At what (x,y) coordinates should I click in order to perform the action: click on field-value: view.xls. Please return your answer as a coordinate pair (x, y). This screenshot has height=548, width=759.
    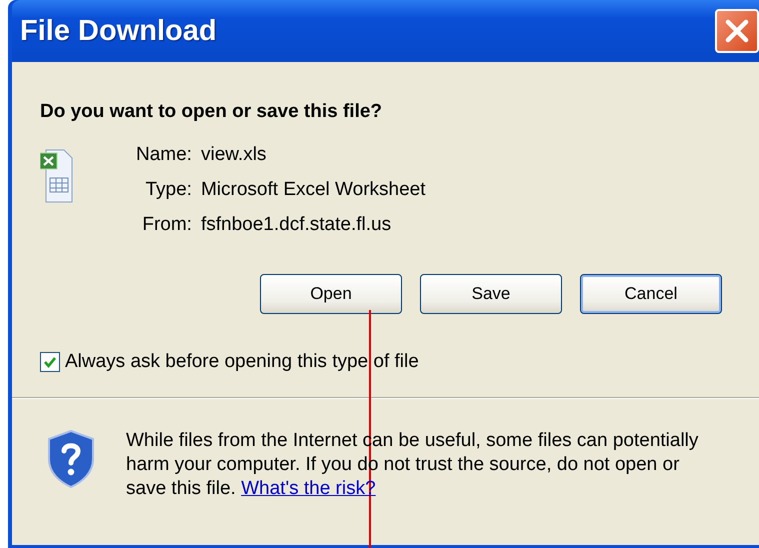
    Looking at the image, I should click on (234, 155).